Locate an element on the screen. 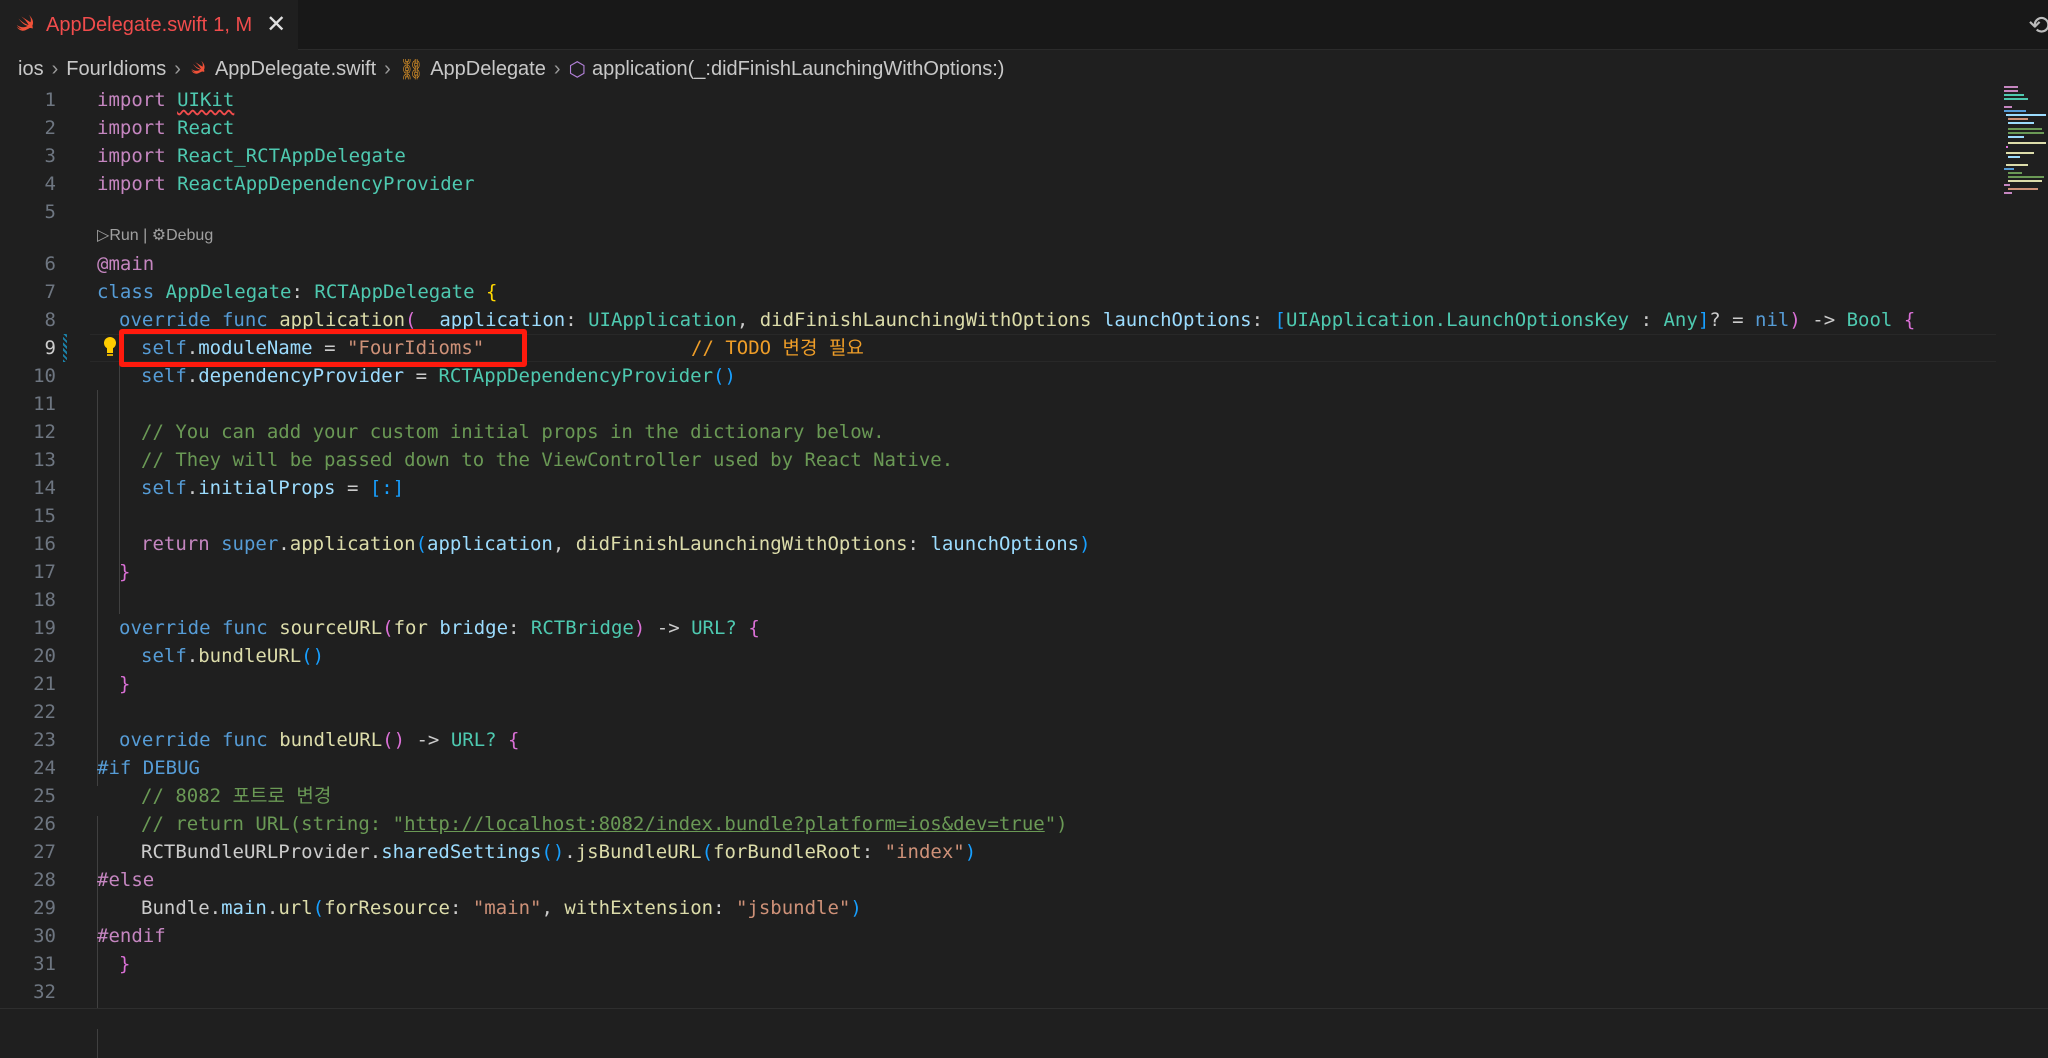  type: URL? is located at coordinates (714, 628).